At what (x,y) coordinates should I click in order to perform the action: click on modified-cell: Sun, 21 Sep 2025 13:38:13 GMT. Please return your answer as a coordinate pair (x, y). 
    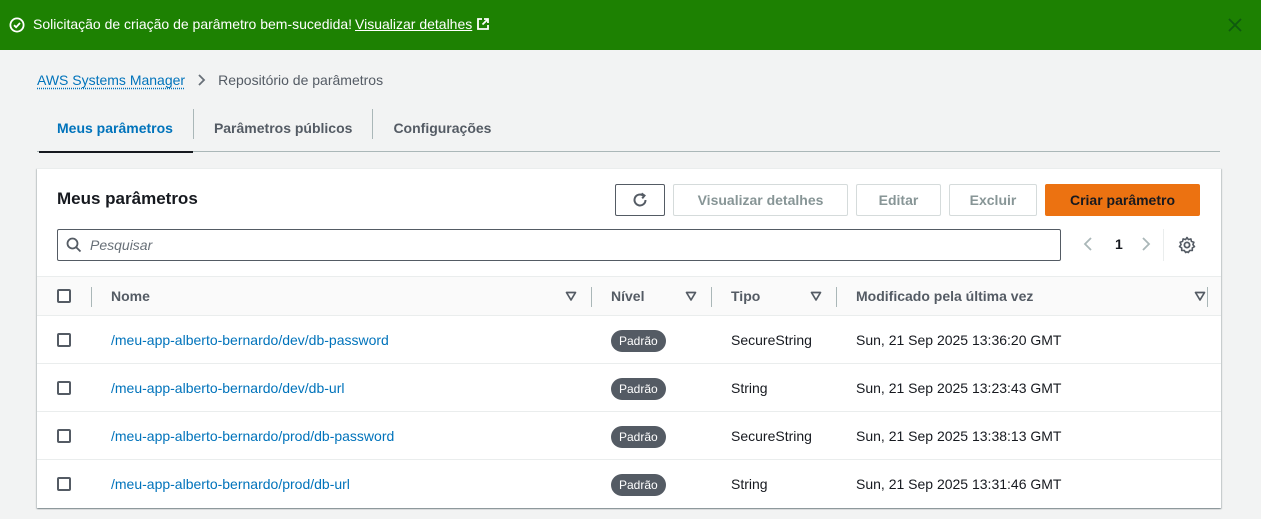
    Looking at the image, I should click on (959, 435).